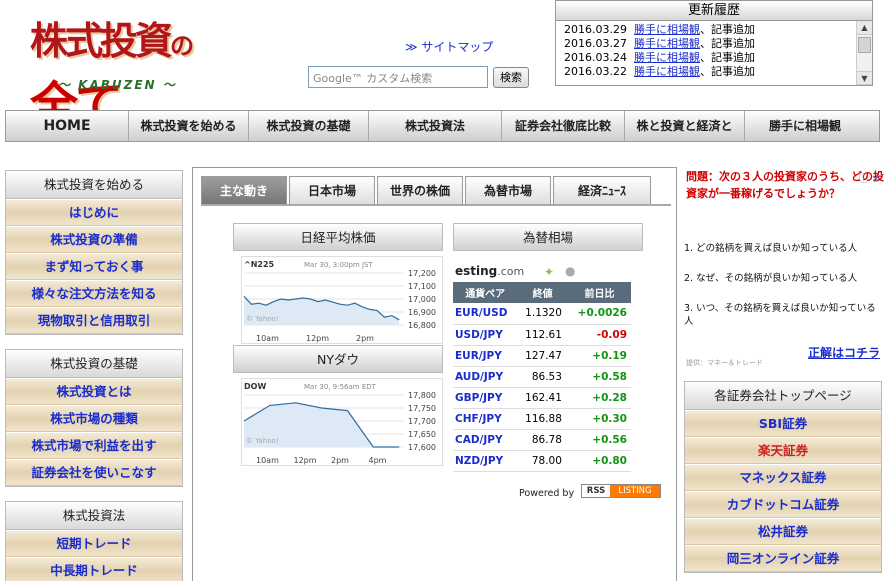 This screenshot has height=581, width=888. What do you see at coordinates (714, 11) in the screenshot?
I see `update-history-title: 更新履歴` at bounding box center [714, 11].